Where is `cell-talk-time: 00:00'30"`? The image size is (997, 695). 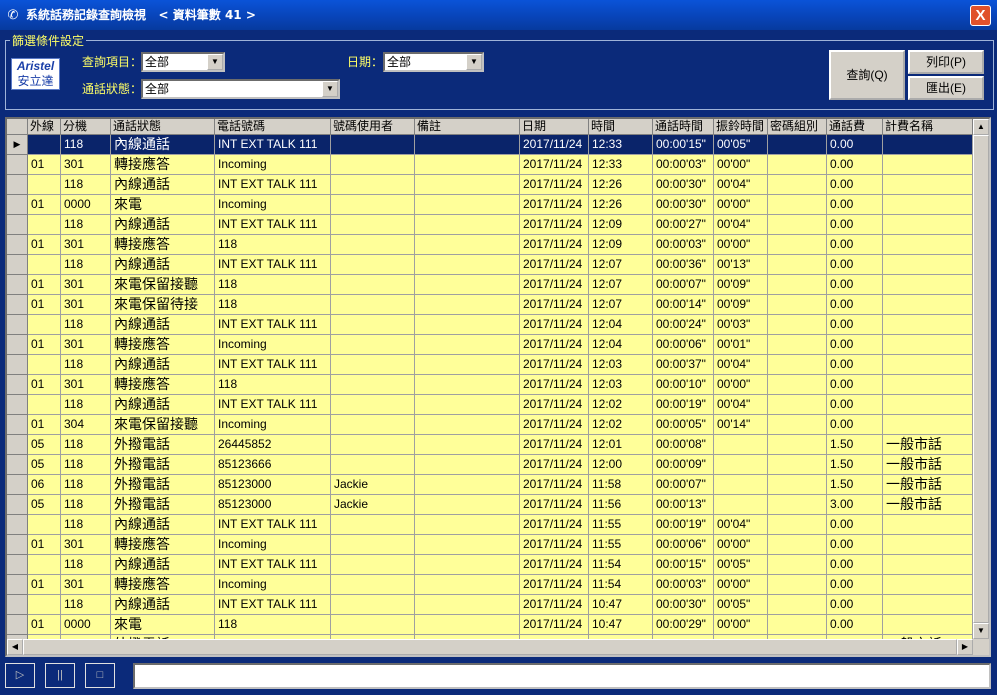
cell-talk-time: 00:00'30" is located at coordinates (683, 605).